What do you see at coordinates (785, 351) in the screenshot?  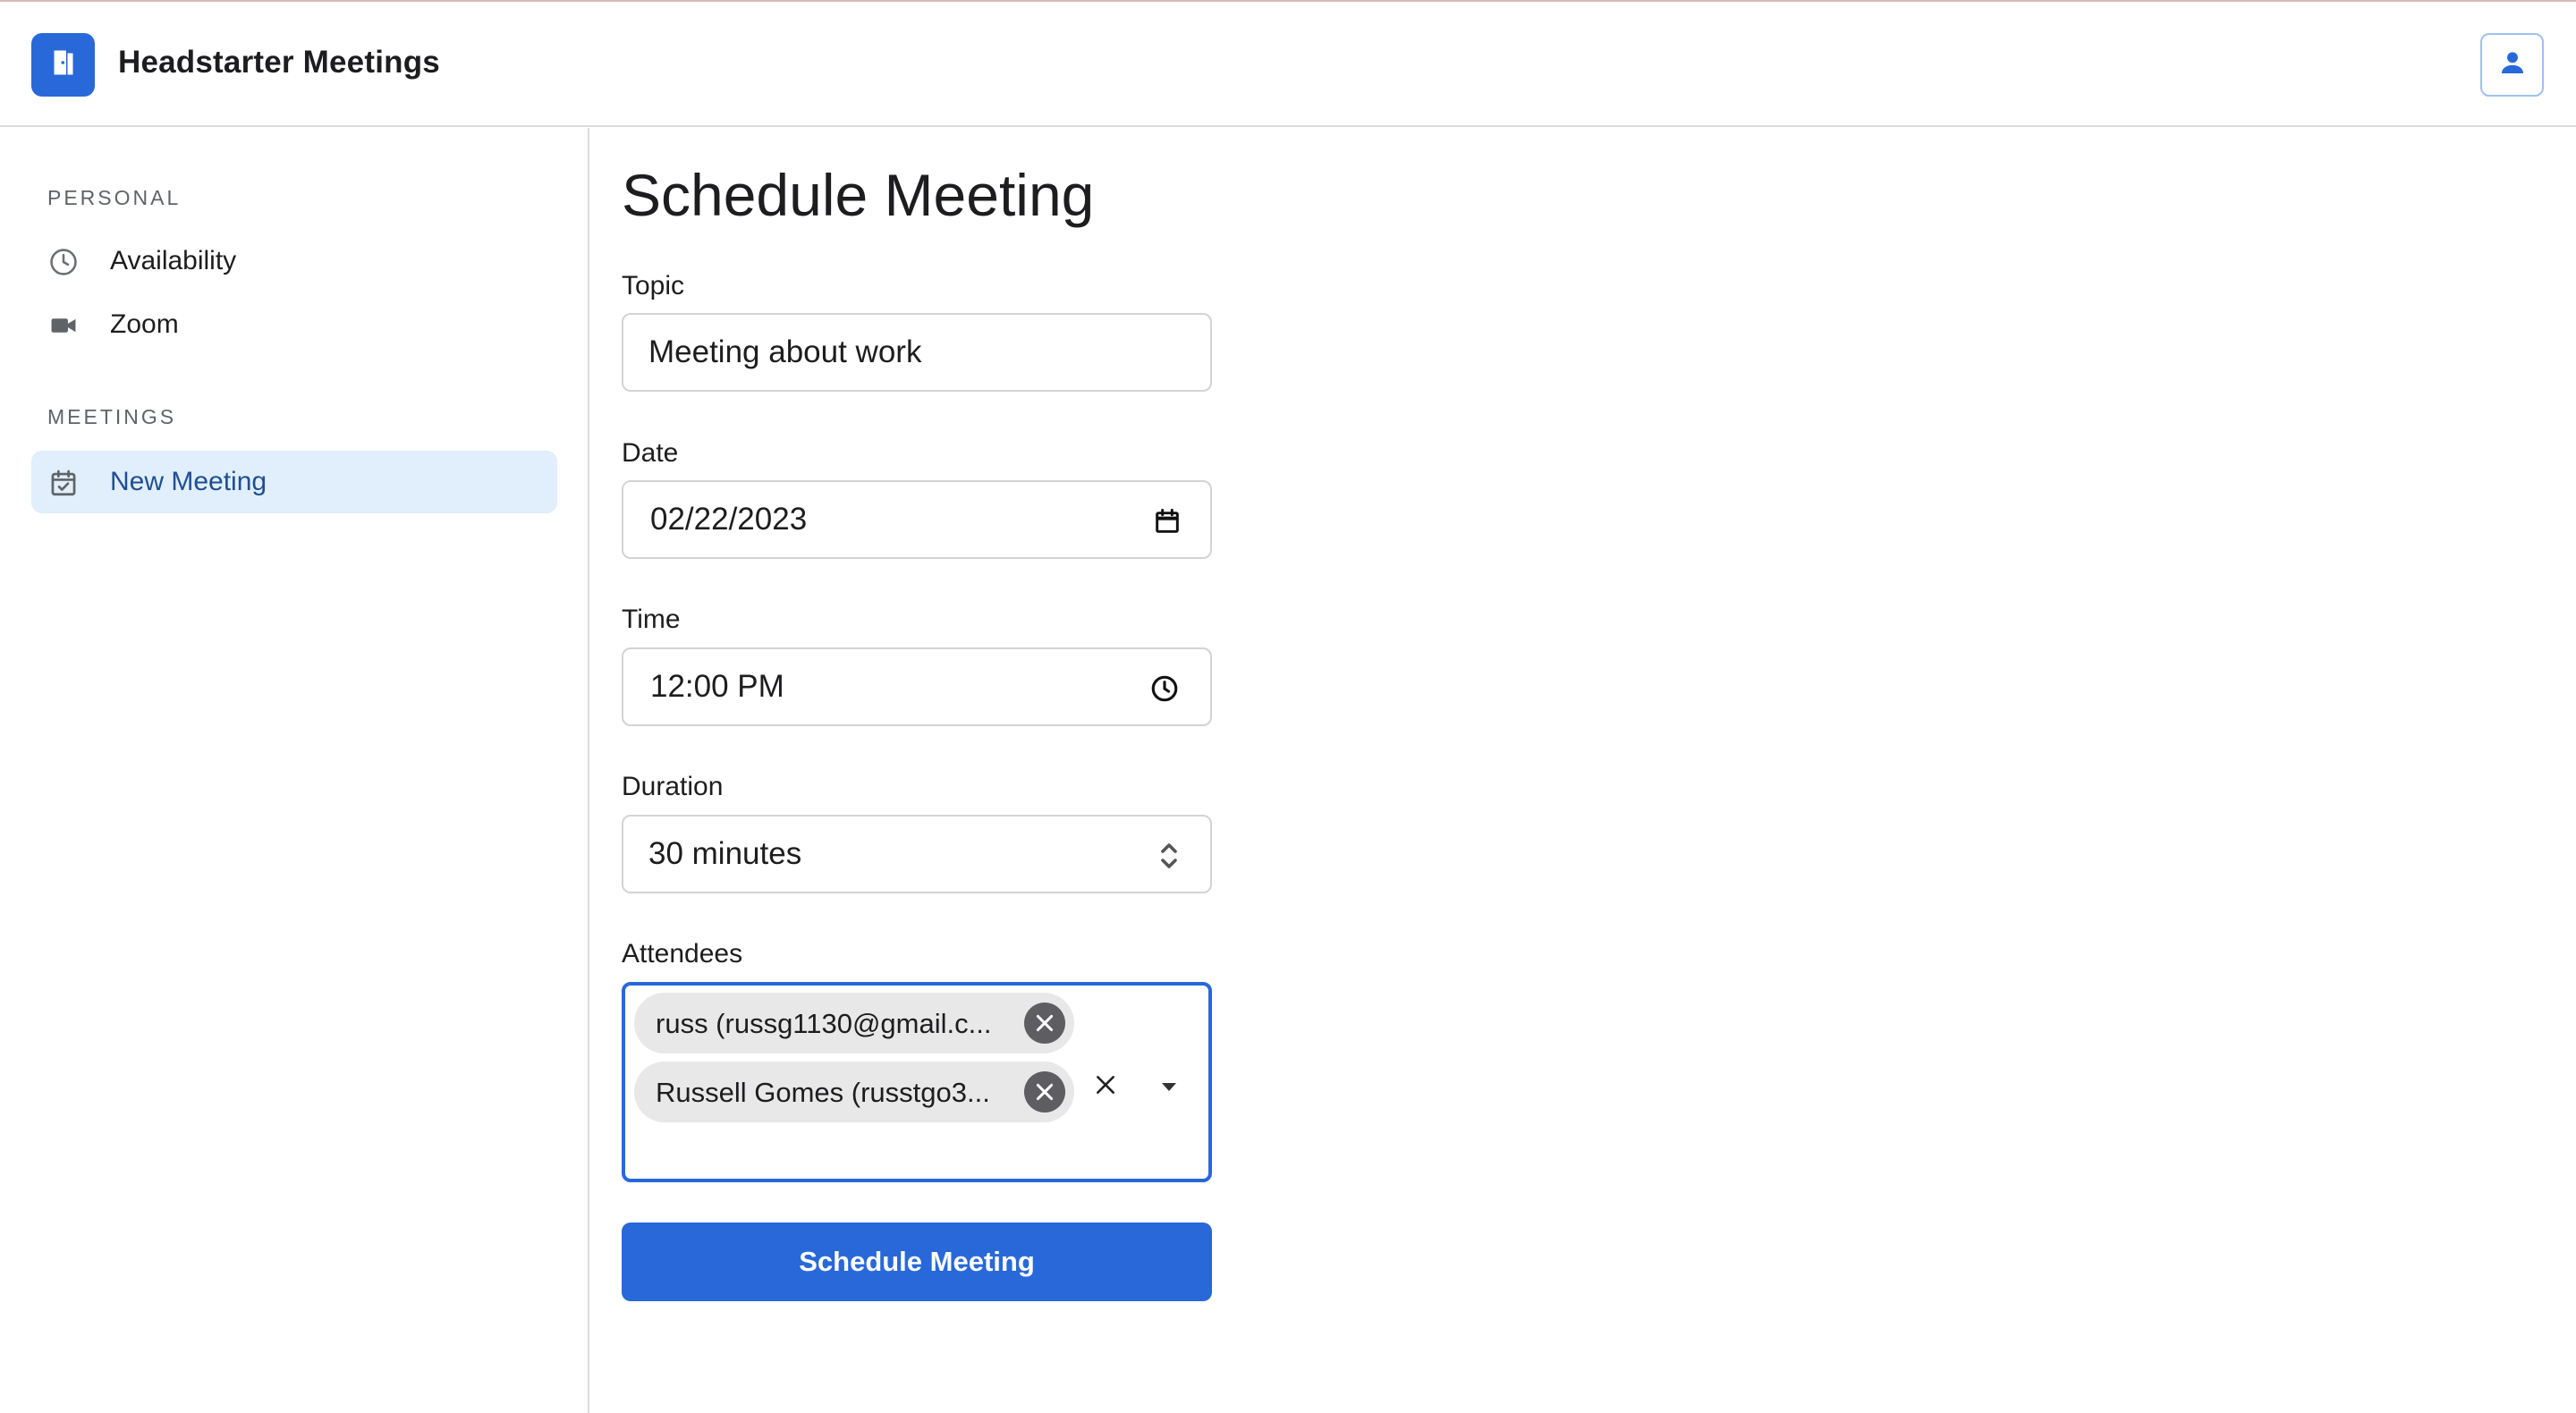 I see `topic-value: Meeting about work` at bounding box center [785, 351].